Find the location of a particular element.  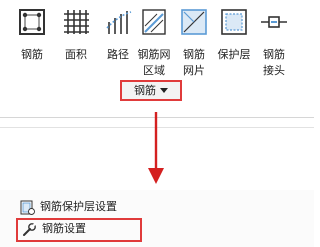

area-grid-icon is located at coordinates (76, 22).